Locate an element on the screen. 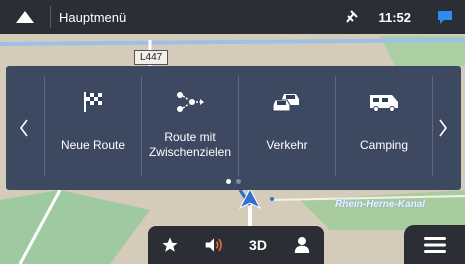  menu-item-label: Camping is located at coordinates (384, 144).